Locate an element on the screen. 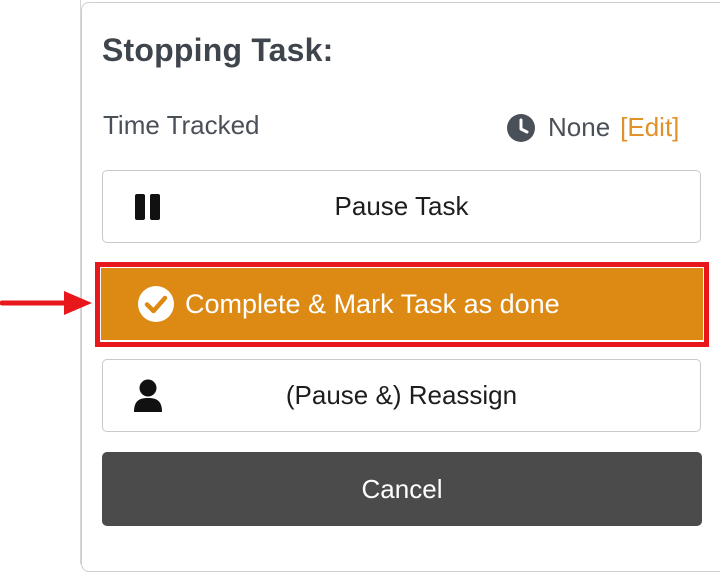 The width and height of the screenshot is (720, 572). modal-title: Stopping Task: is located at coordinates (218, 50).